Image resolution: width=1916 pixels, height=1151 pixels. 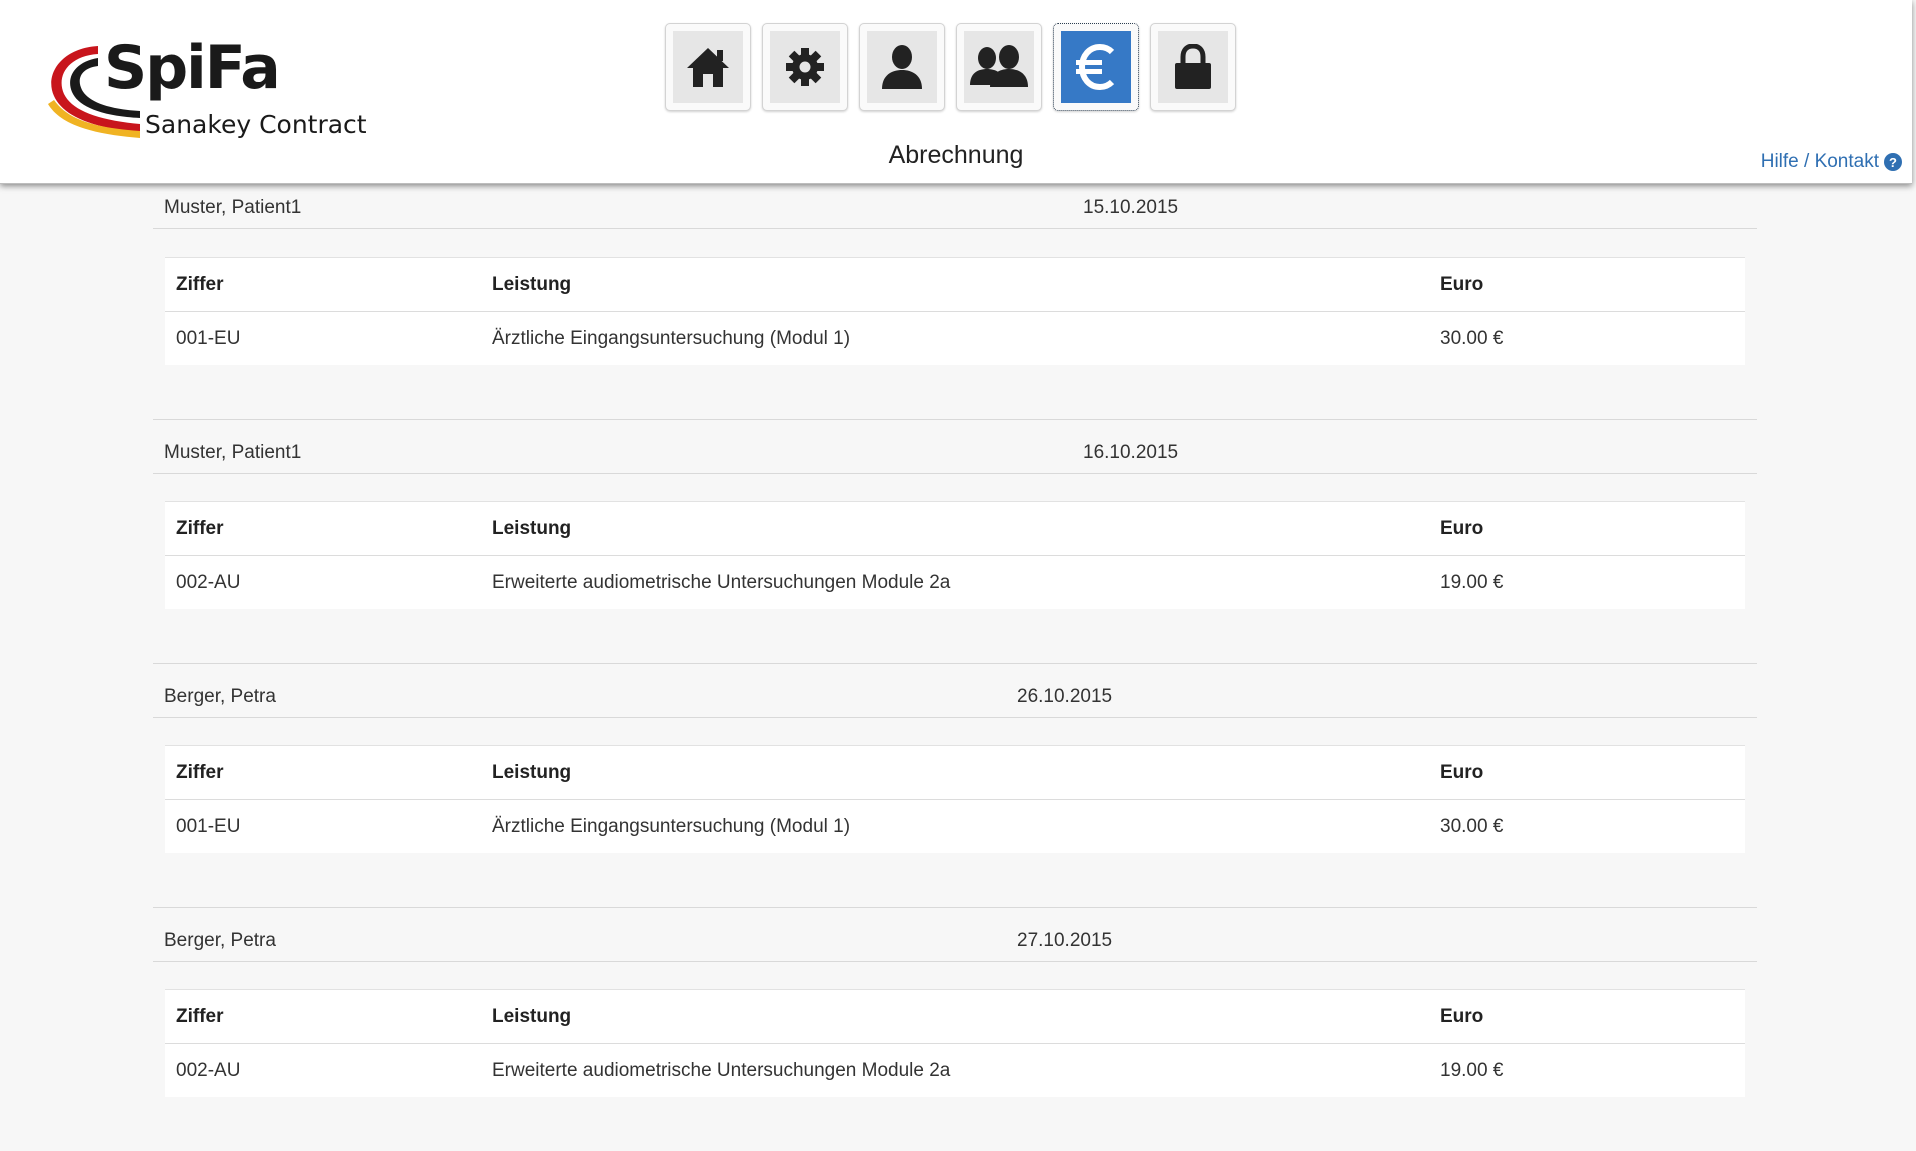 What do you see at coordinates (256, 124) in the screenshot?
I see `logo-subtitle: Sanakey Contract` at bounding box center [256, 124].